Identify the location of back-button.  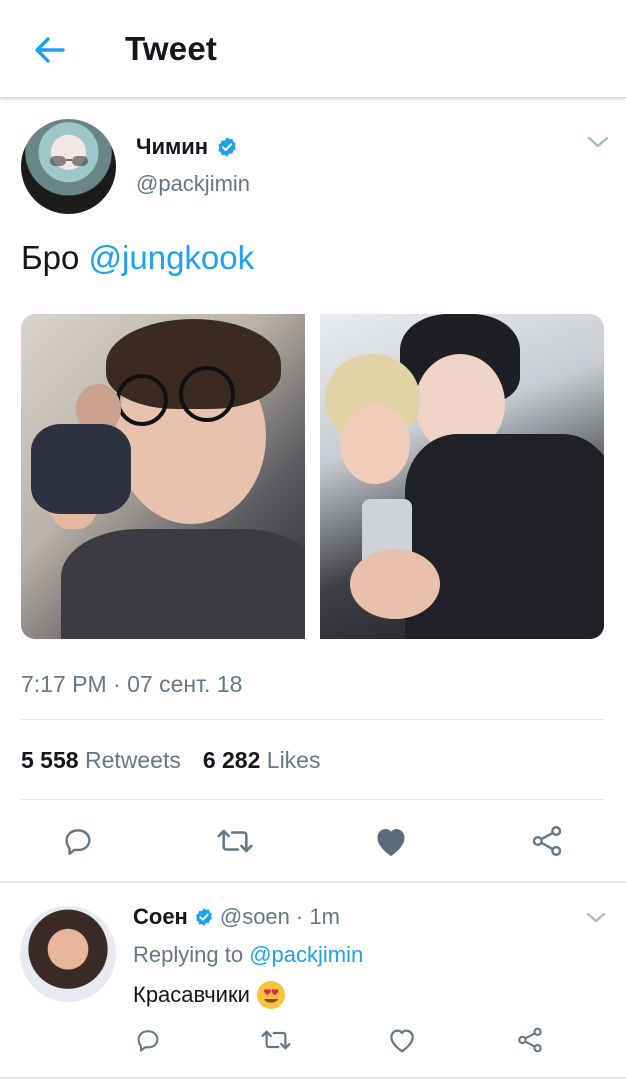
(50, 50).